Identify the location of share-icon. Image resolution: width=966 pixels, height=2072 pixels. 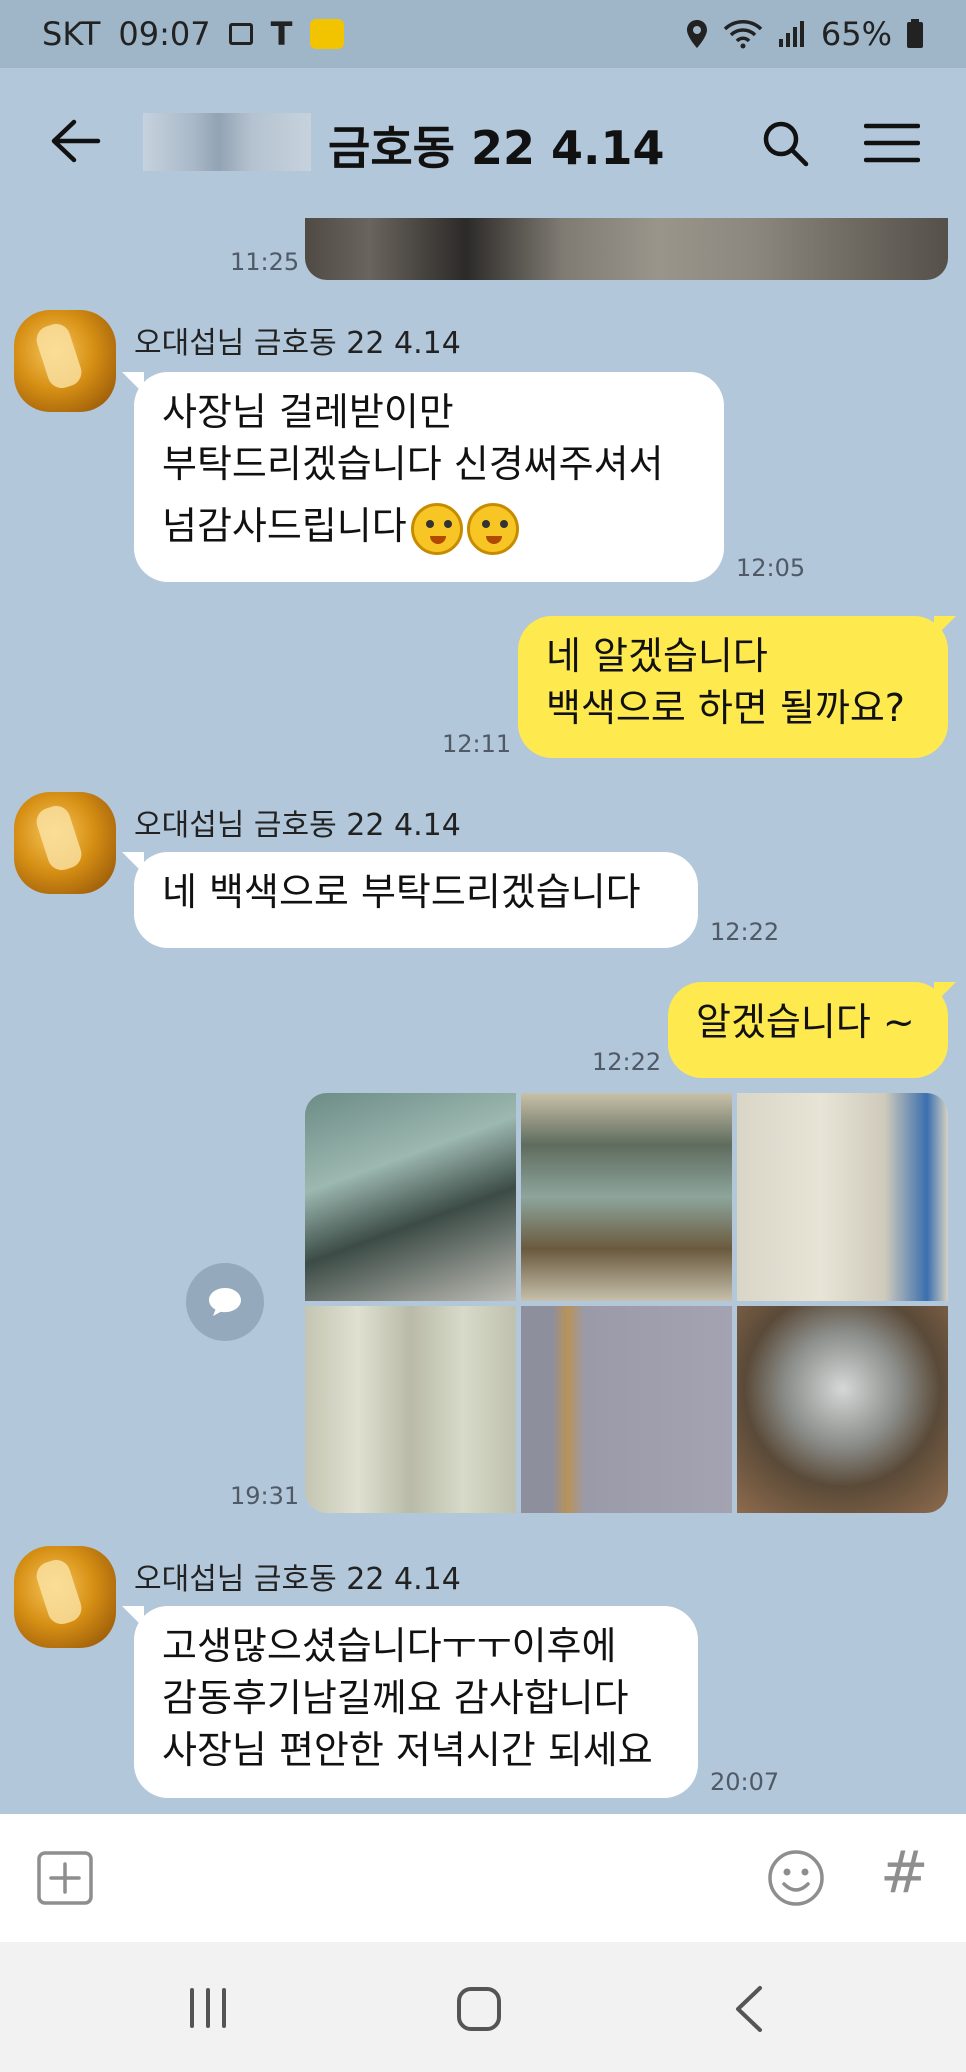
(225, 1302).